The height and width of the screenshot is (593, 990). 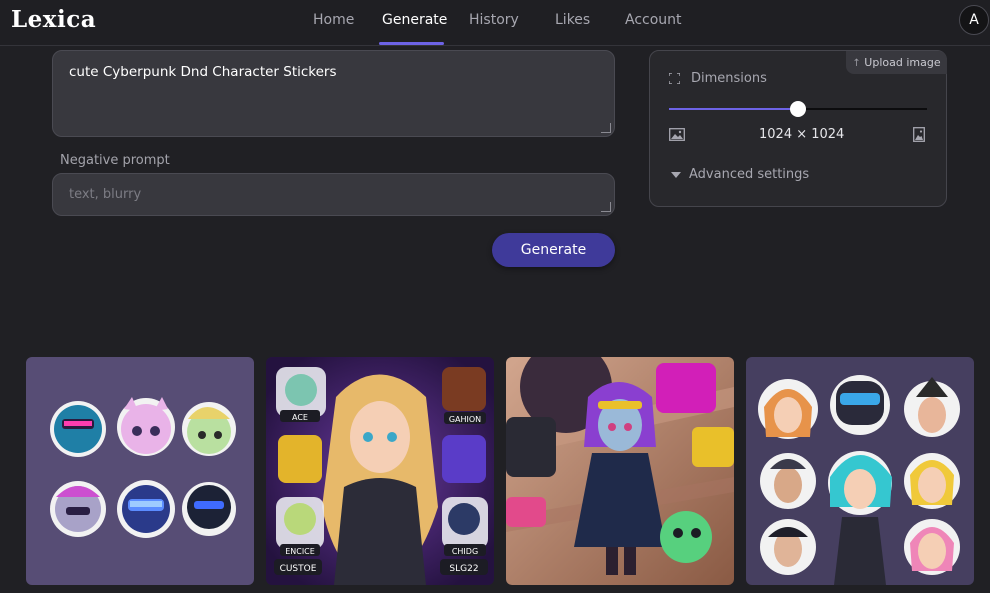 I want to click on nav-account: Account, so click(x=653, y=20).